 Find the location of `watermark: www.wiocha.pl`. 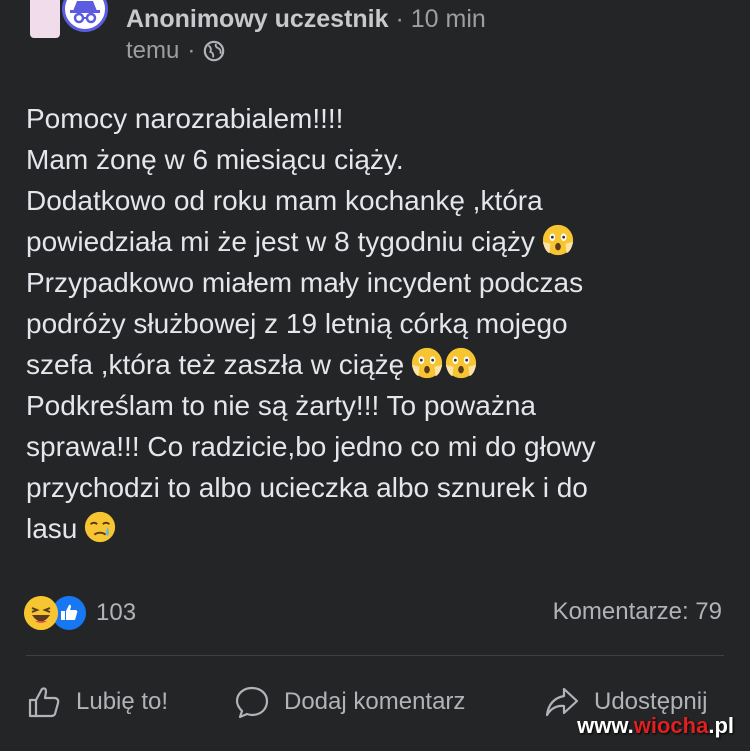

watermark: www.wiocha.pl is located at coordinates (655, 726).